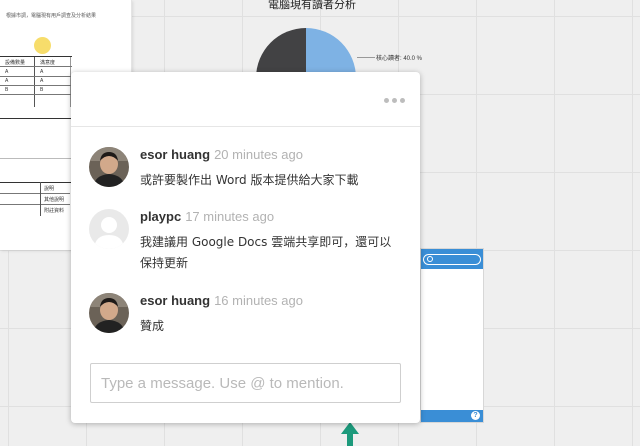 The image size is (640, 446). Describe the element at coordinates (51, 16) in the screenshot. I see `document-title: 根據市調，電腦現有用戶調查及分析結果` at that location.